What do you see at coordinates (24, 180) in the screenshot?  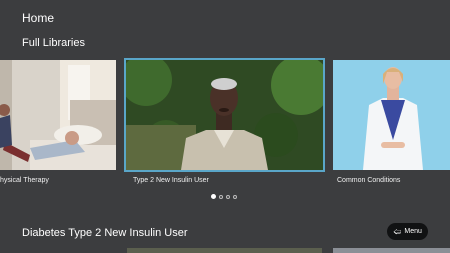 I see `carousel-caption: hysical Therapy` at bounding box center [24, 180].